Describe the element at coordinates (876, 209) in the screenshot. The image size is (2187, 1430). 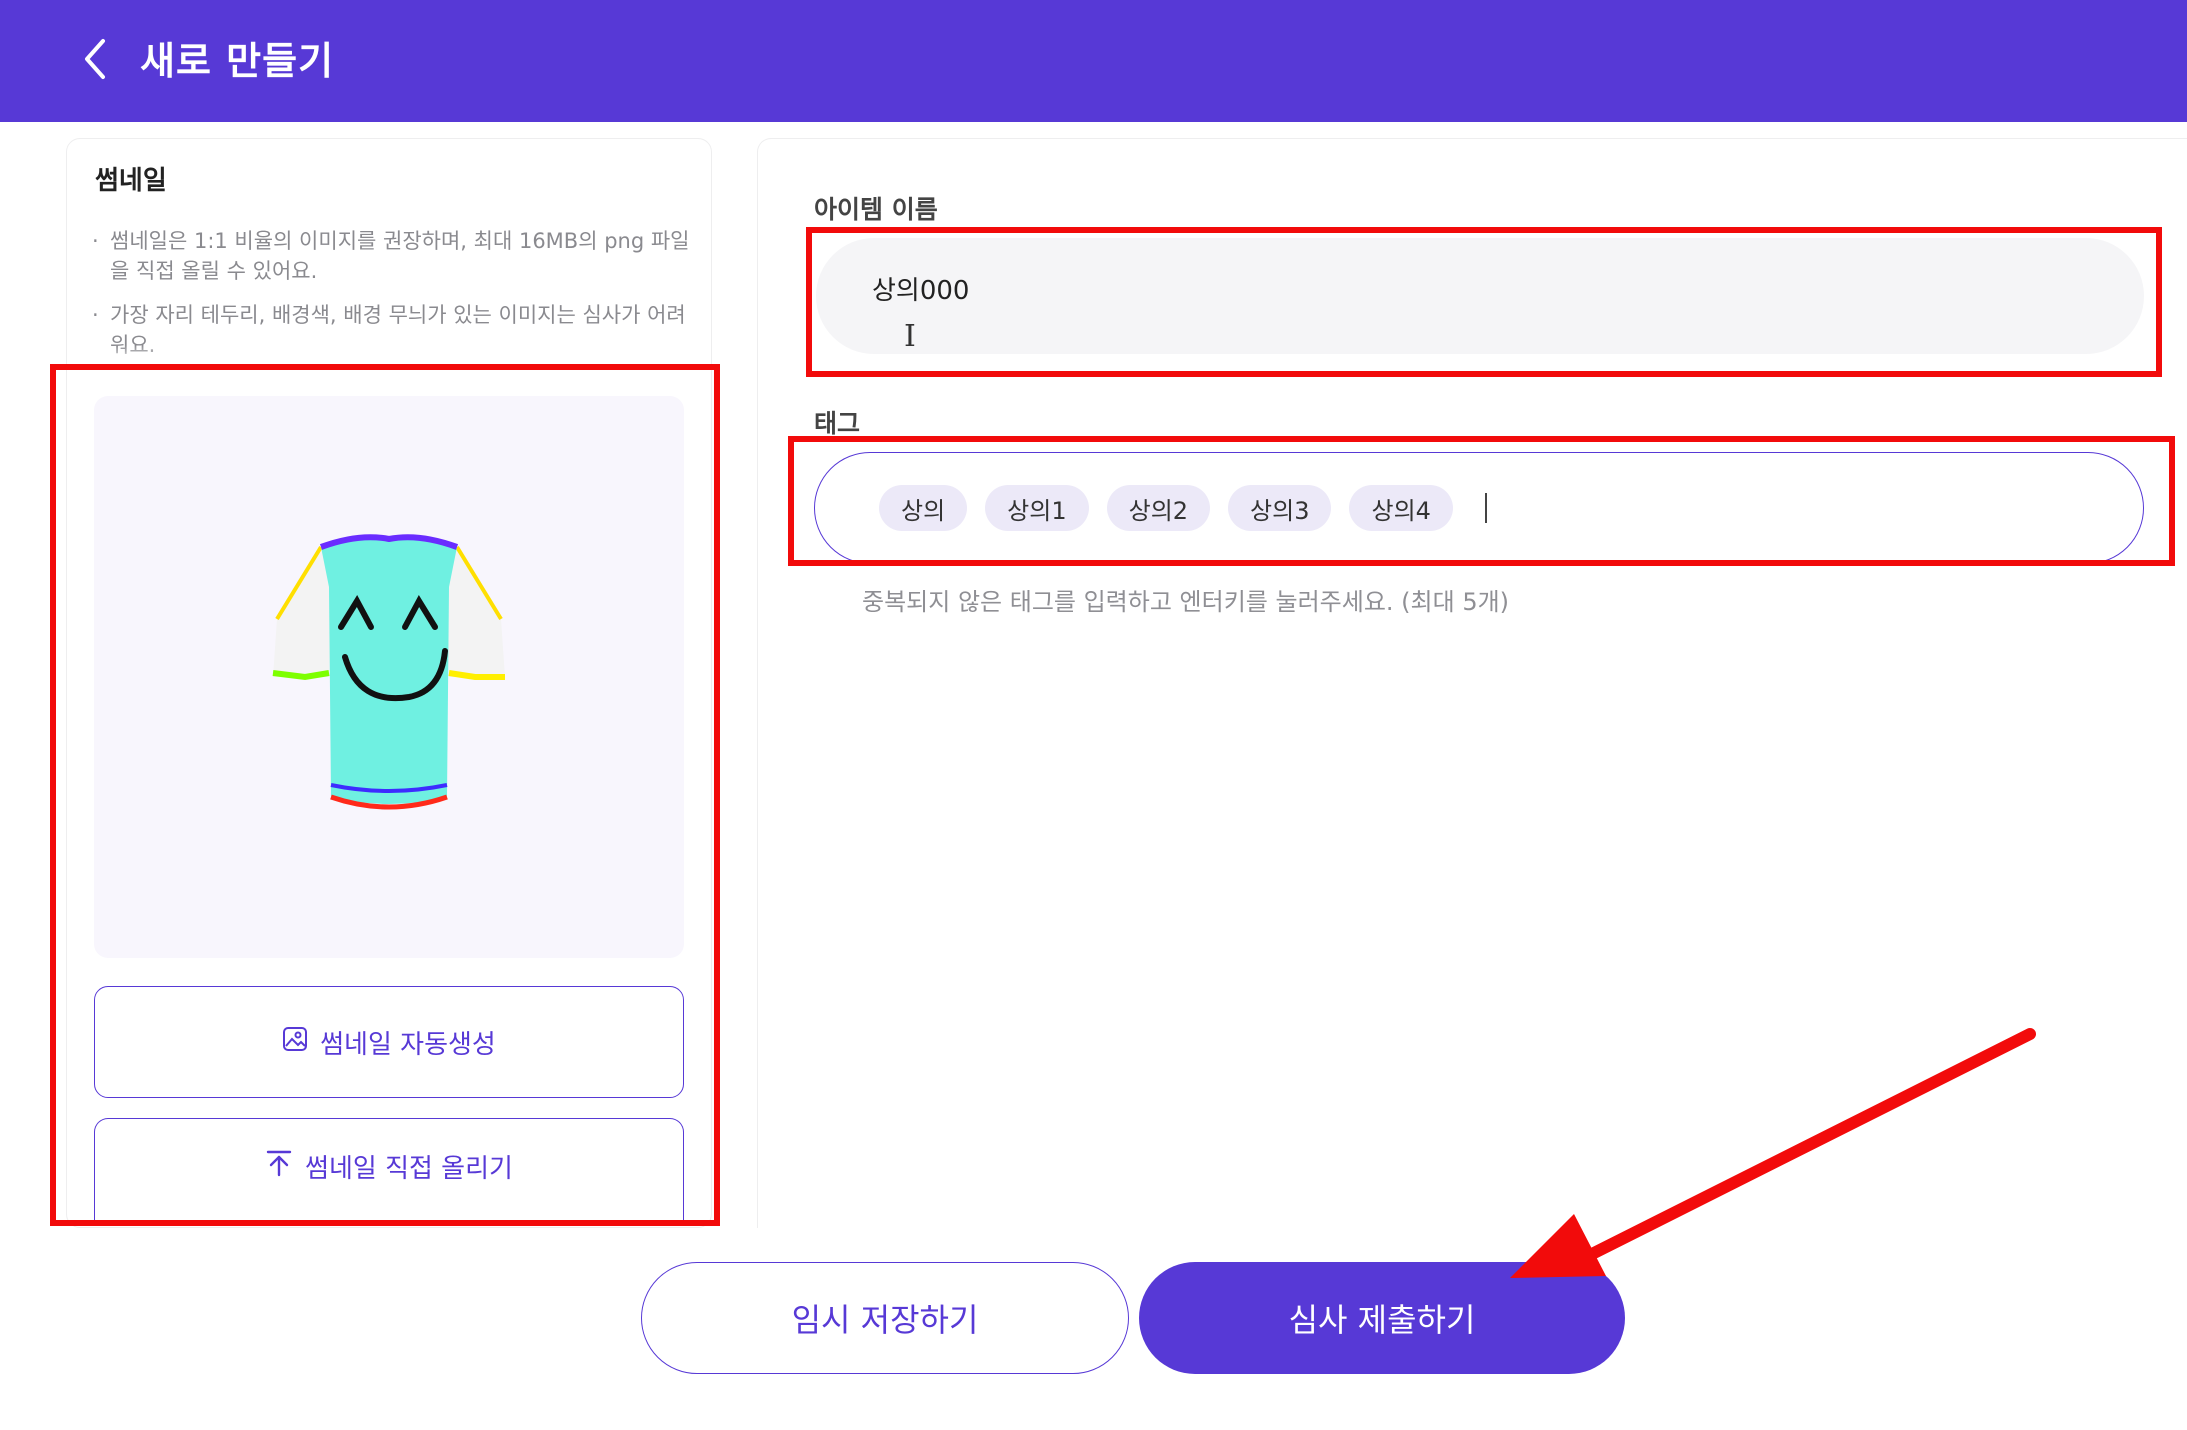
I see `item-name-label: 아이템 이름` at that location.